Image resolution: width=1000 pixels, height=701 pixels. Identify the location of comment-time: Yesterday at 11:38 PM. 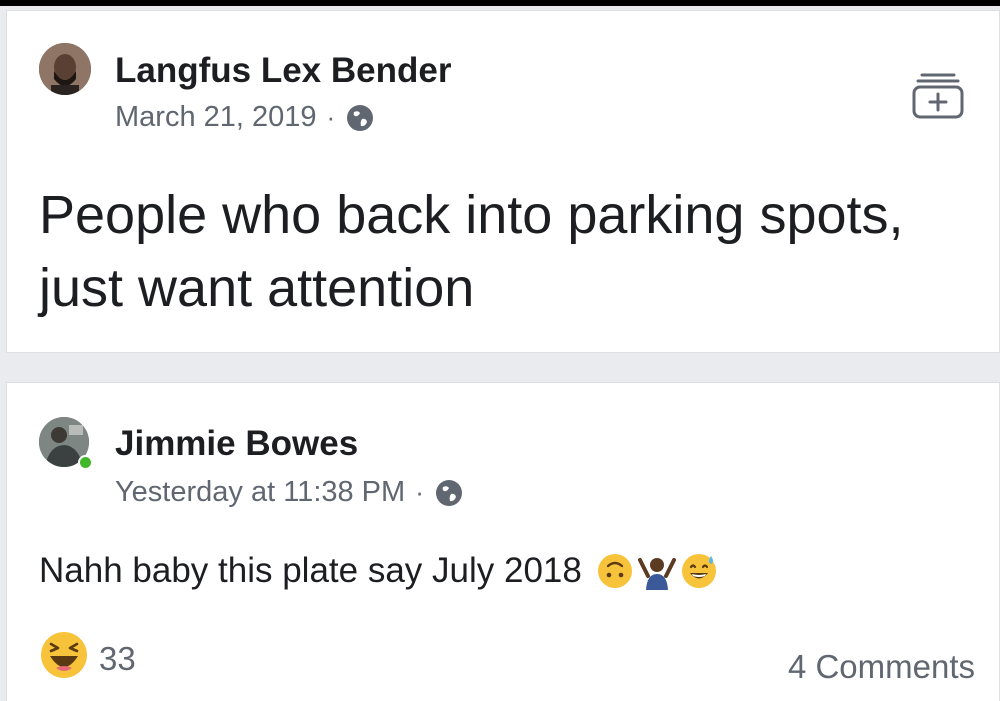
(260, 492).